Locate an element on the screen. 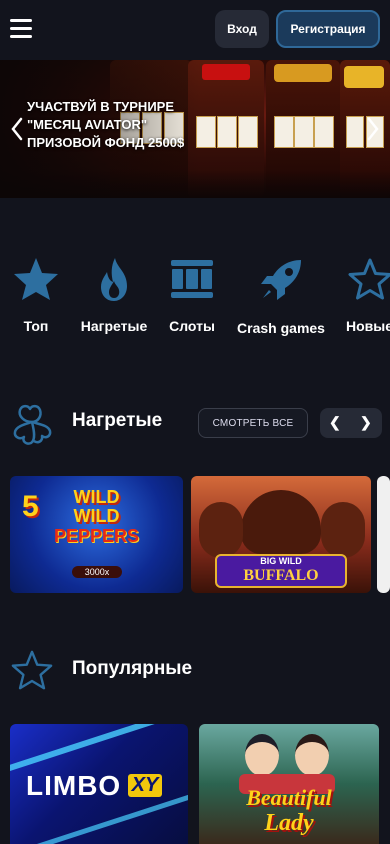  banner-line: "МЕСЯЦ AVIATOR" is located at coordinates (87, 124).